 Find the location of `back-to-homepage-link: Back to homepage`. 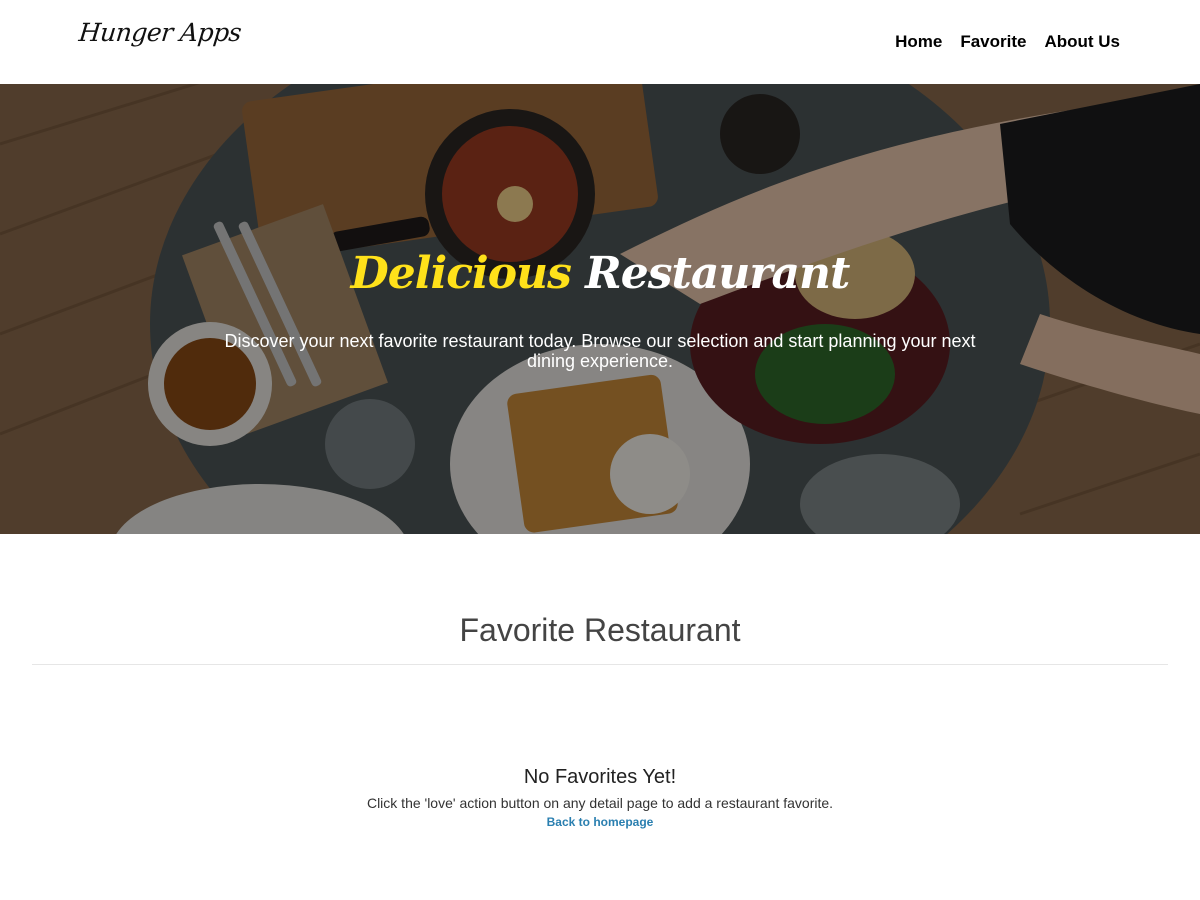

back-to-homepage-link: Back to homepage is located at coordinates (600, 822).